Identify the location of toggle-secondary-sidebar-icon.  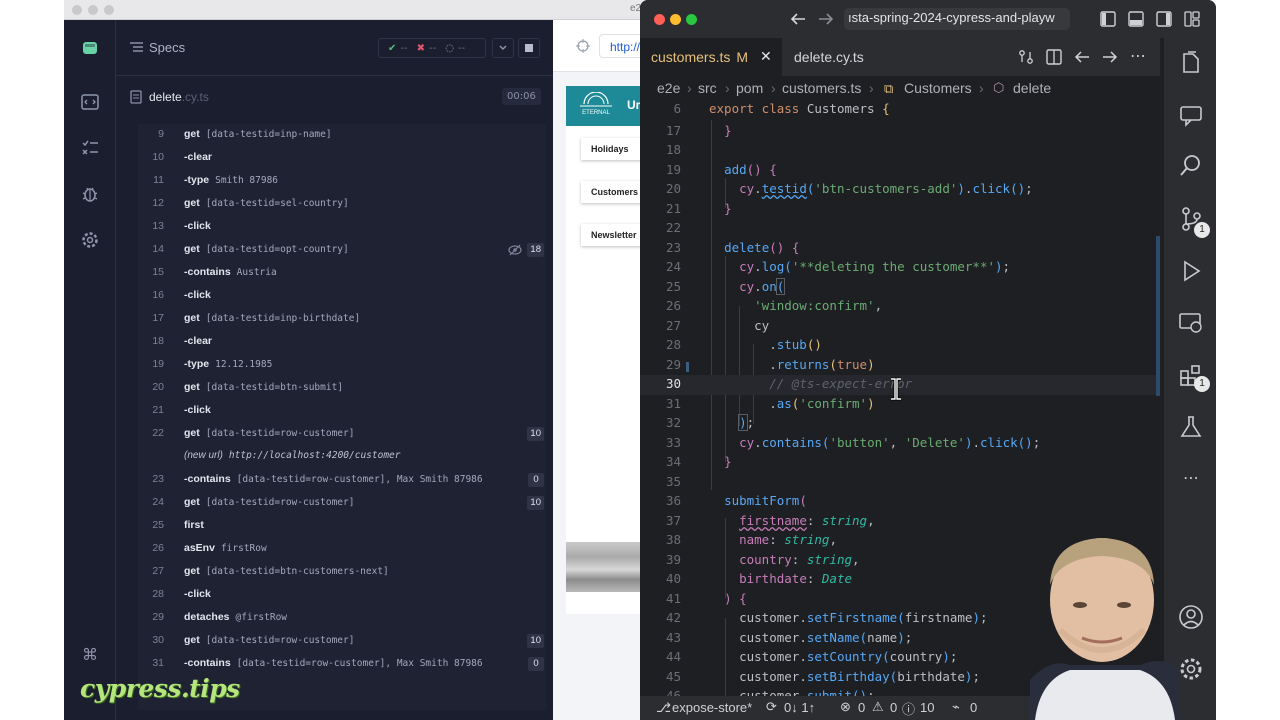
(1164, 19).